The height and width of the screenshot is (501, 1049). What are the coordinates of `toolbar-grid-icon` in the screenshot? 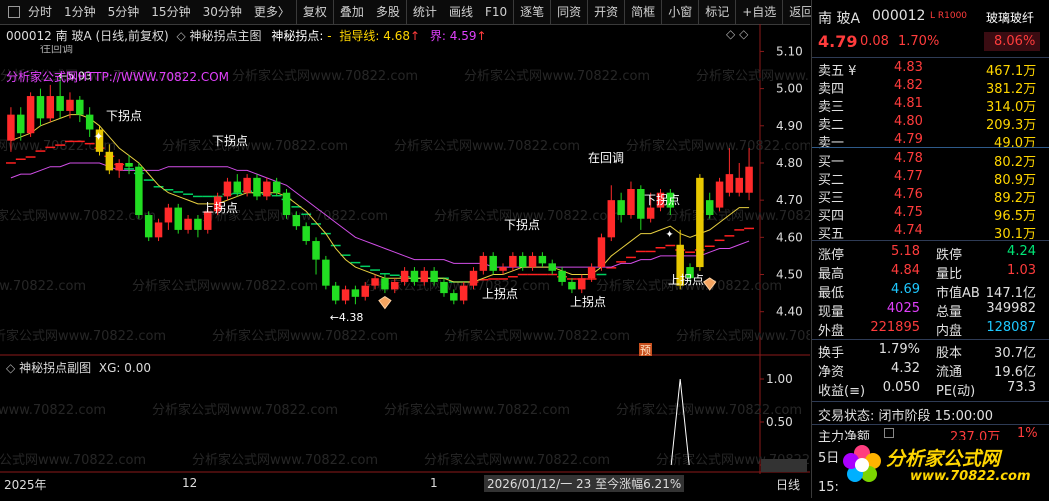 It's located at (14, 12).